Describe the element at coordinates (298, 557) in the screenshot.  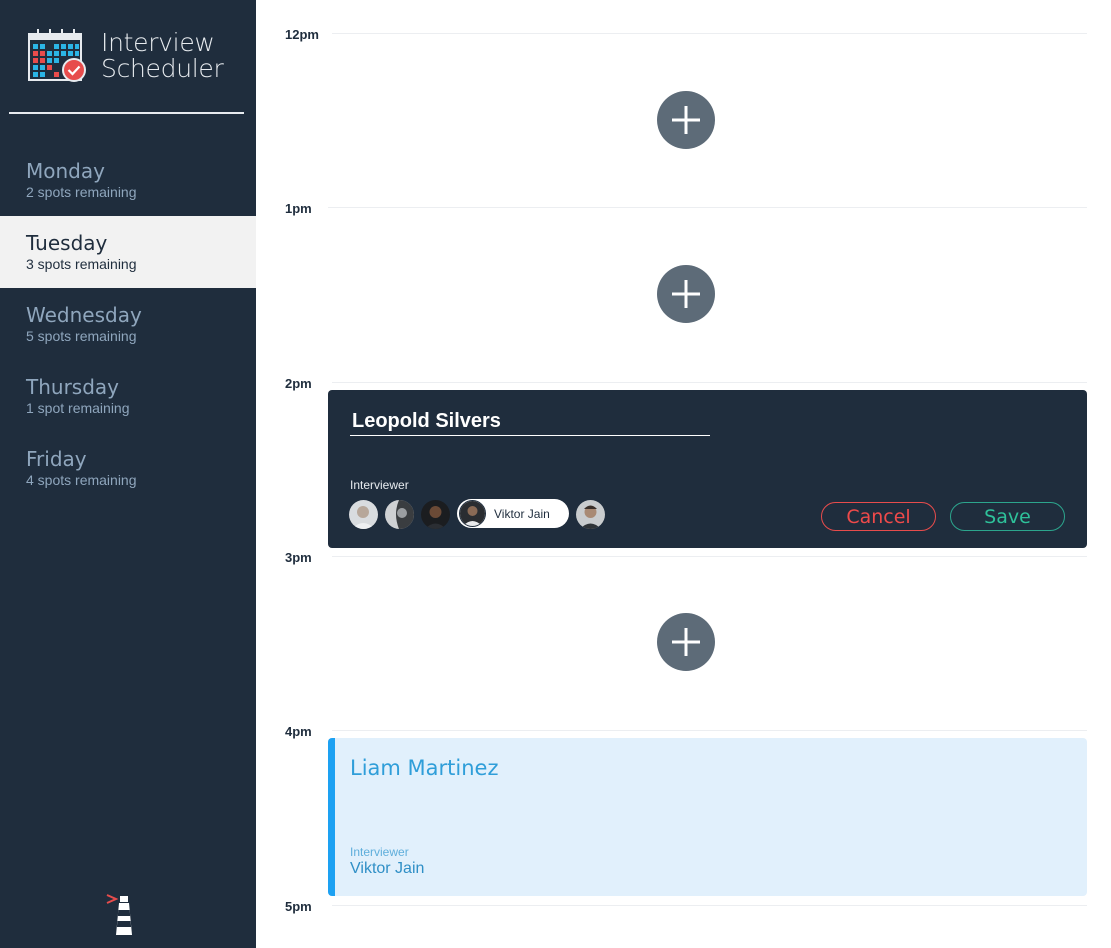
I see `time-label-3pm: 3pm` at that location.